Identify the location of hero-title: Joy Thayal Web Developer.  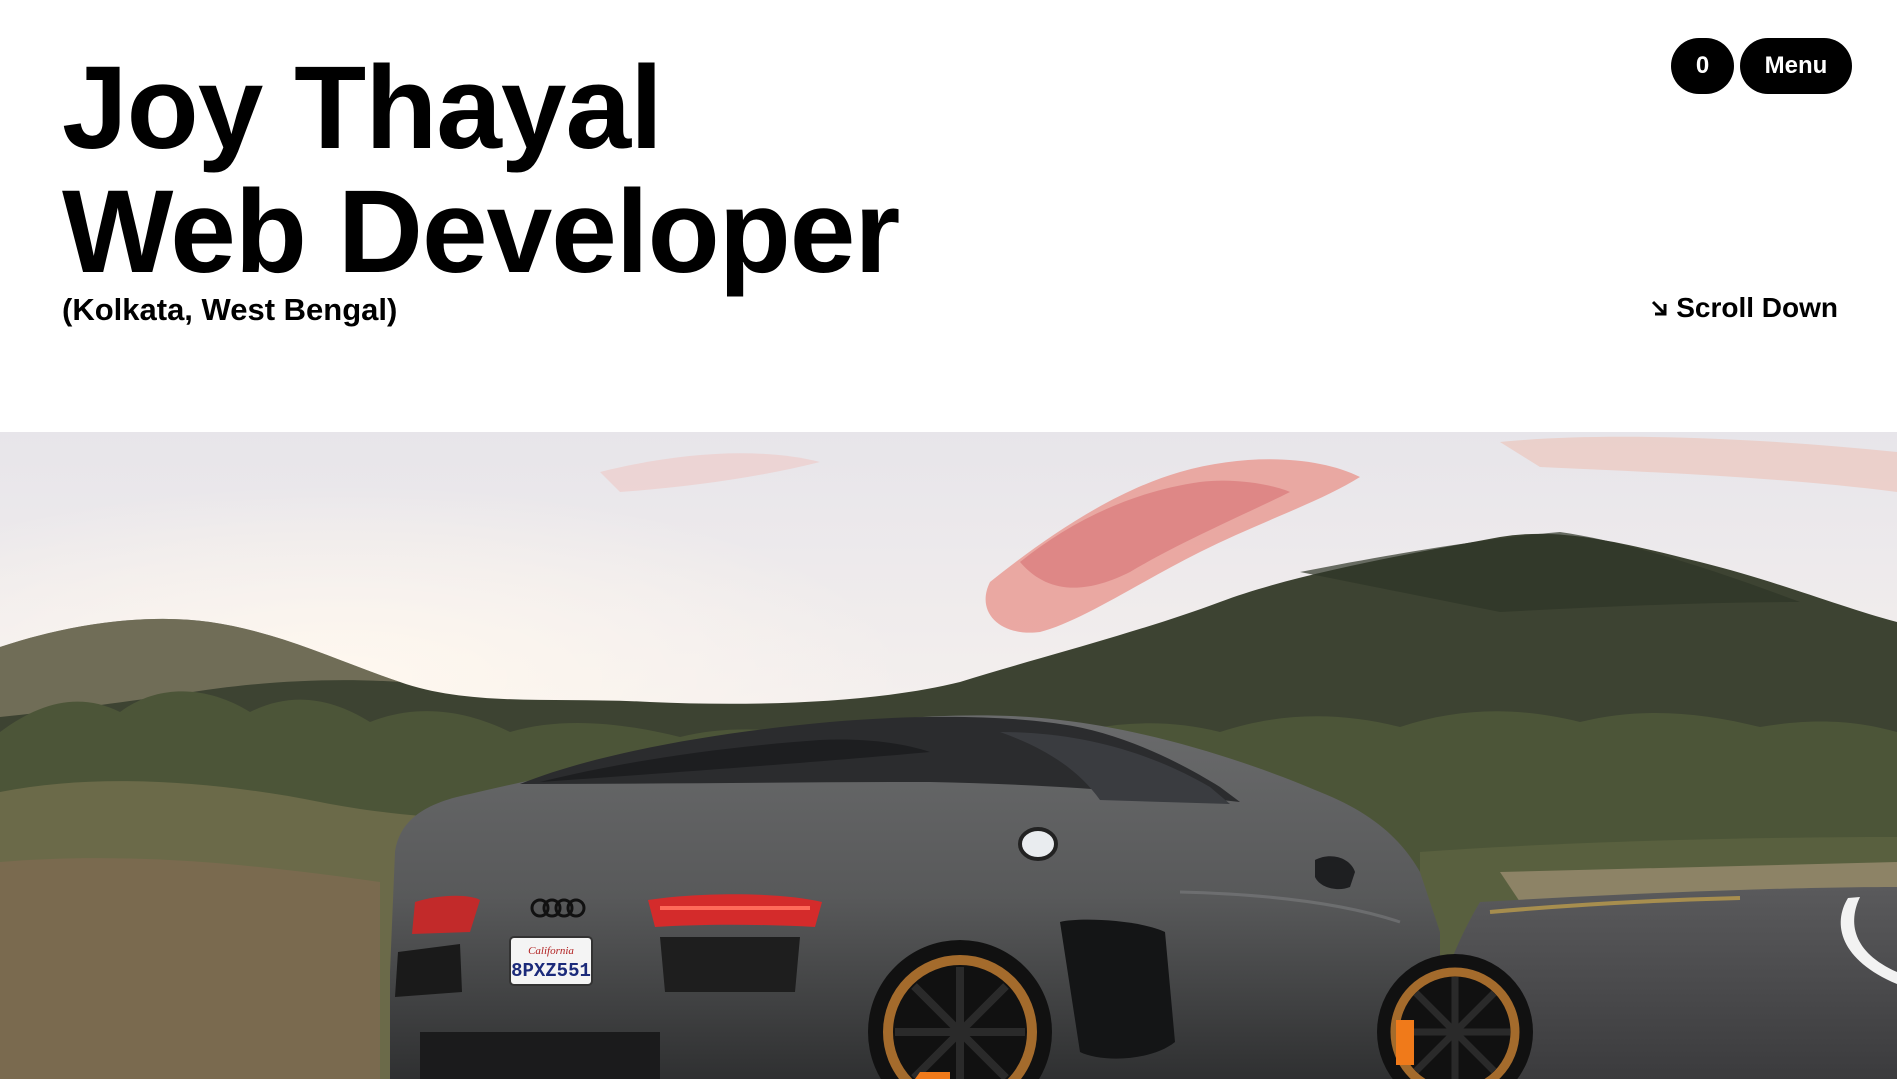
(481, 170).